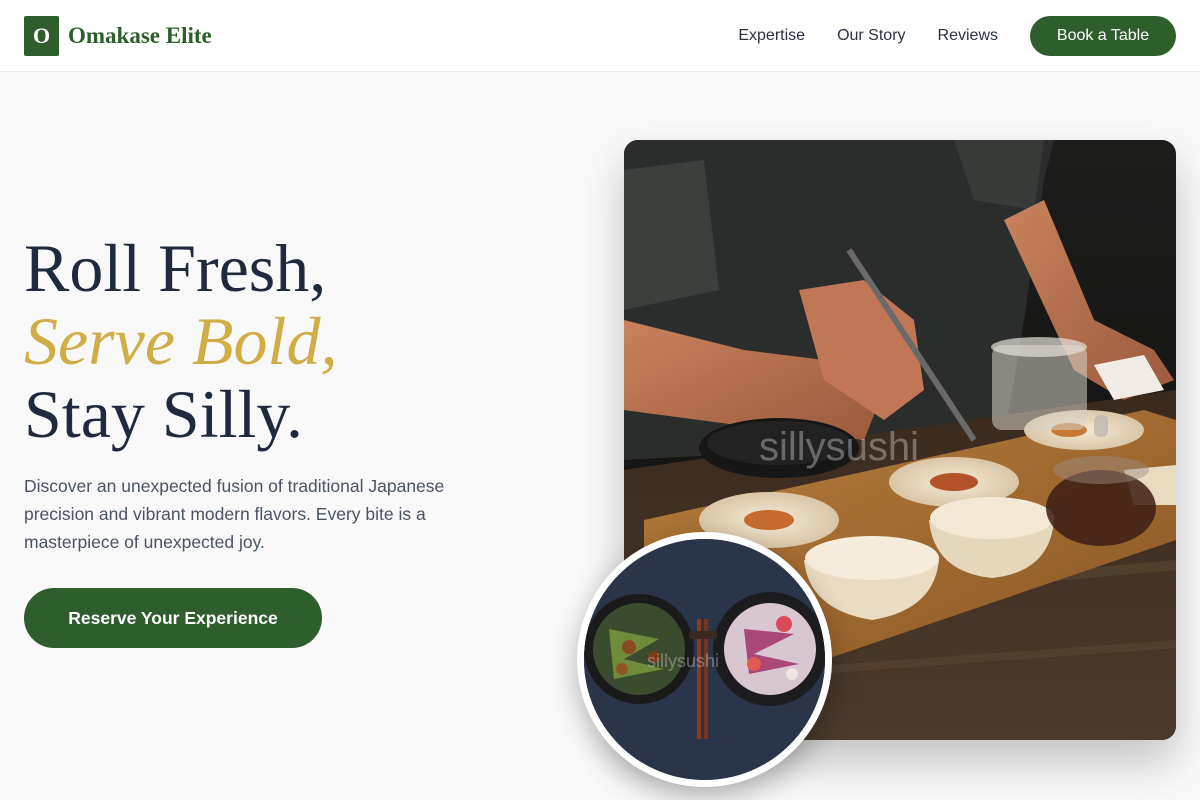 This screenshot has width=1200, height=800. What do you see at coordinates (771, 36) in the screenshot?
I see `nav-link-expertise: Expertise` at bounding box center [771, 36].